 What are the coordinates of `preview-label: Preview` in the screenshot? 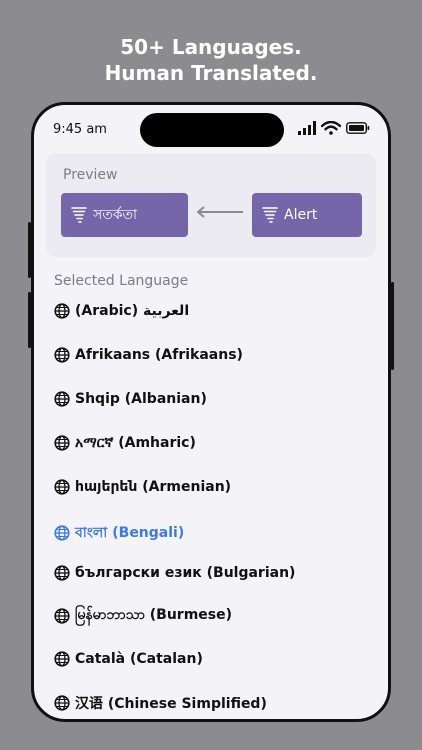 It's located at (90, 175).